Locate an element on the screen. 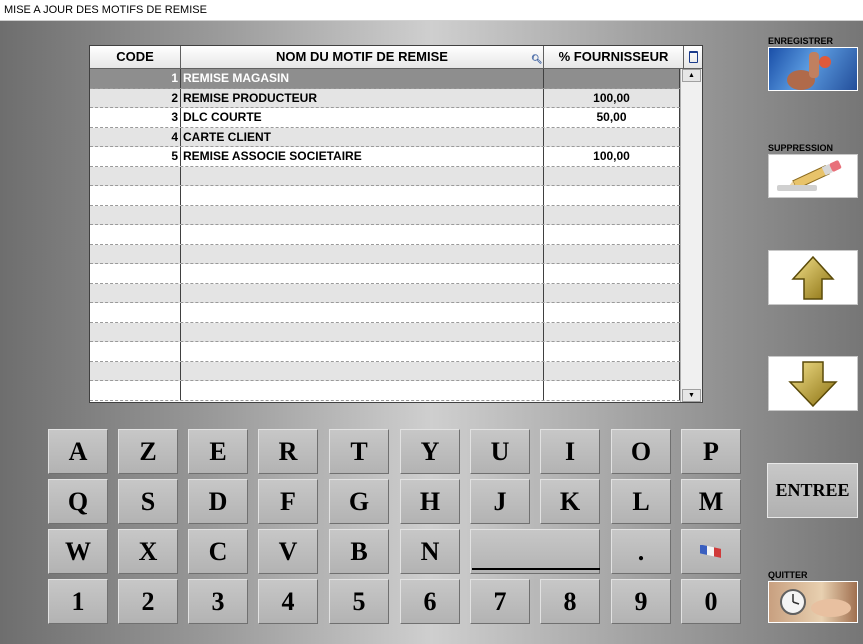  delete-button: SUPPRESSION is located at coordinates (813, 171).